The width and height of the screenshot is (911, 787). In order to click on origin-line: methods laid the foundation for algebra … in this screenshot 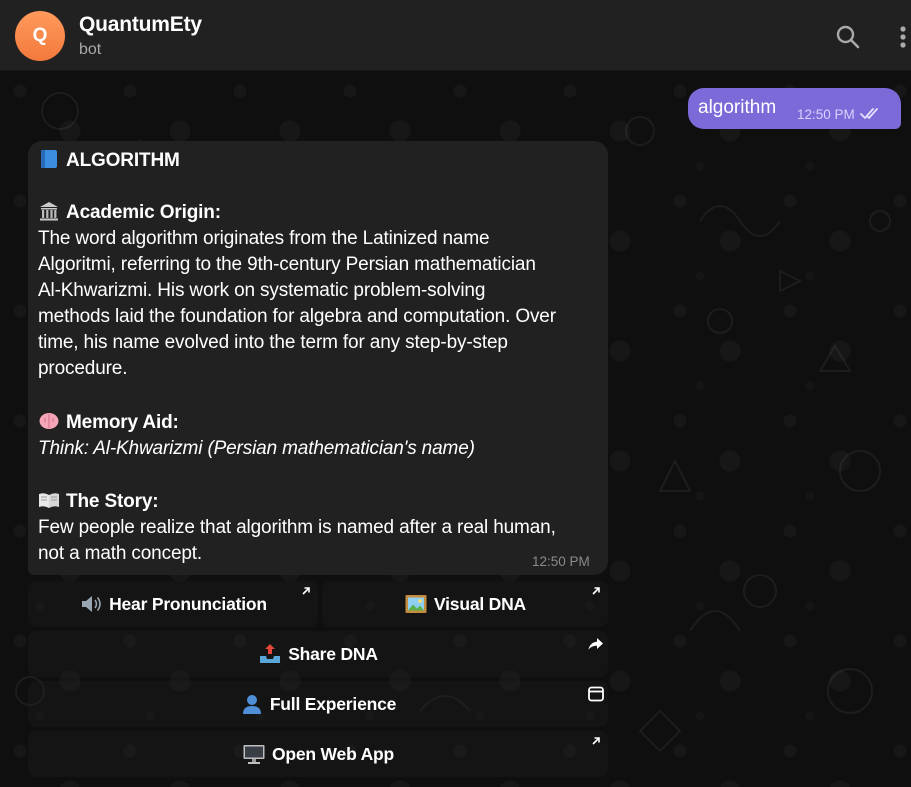, I will do `click(297, 316)`.